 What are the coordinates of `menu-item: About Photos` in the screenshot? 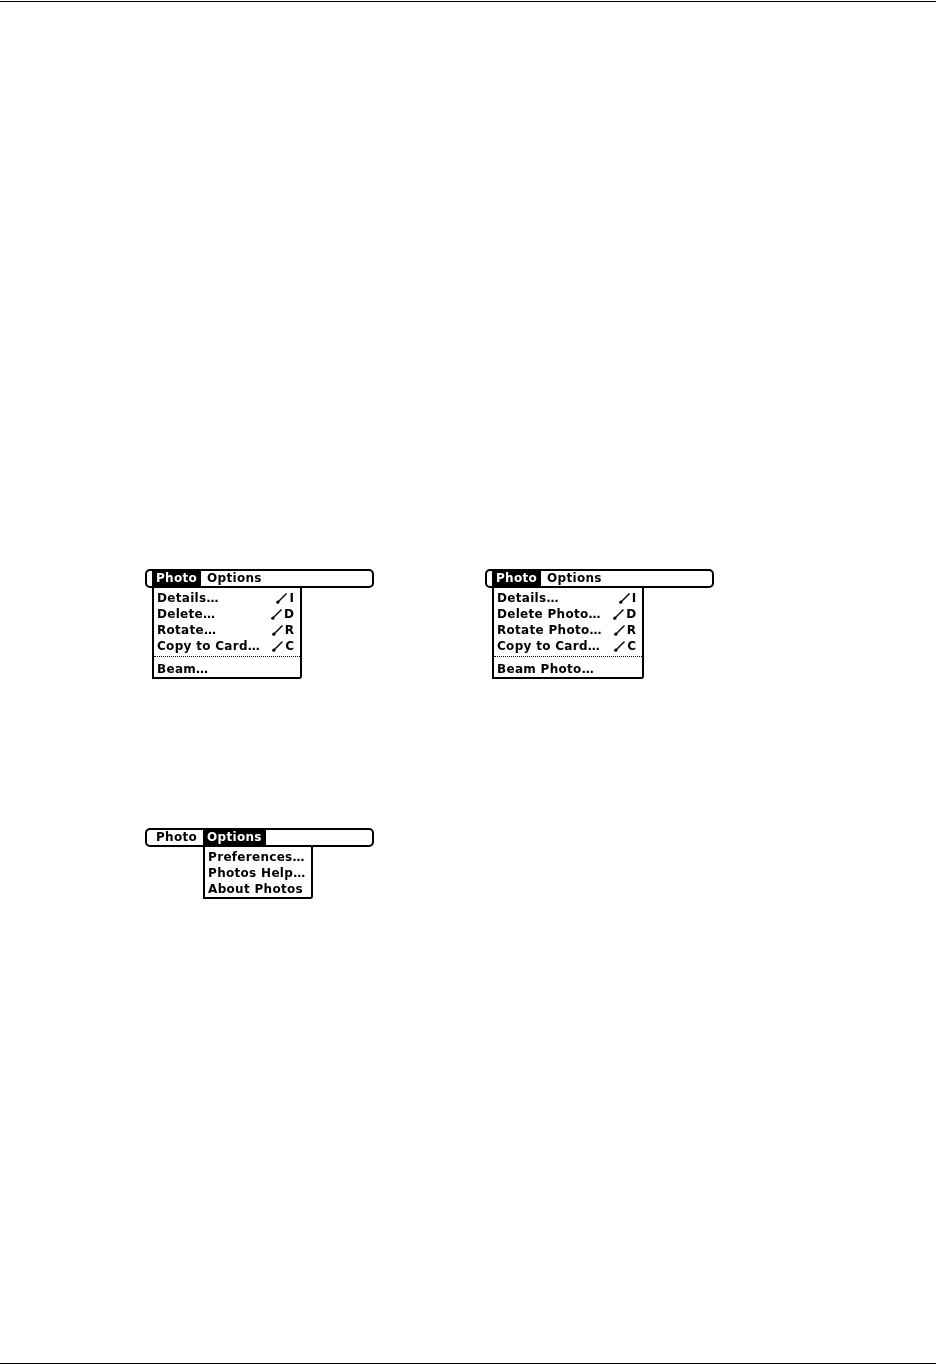 It's located at (257, 889).